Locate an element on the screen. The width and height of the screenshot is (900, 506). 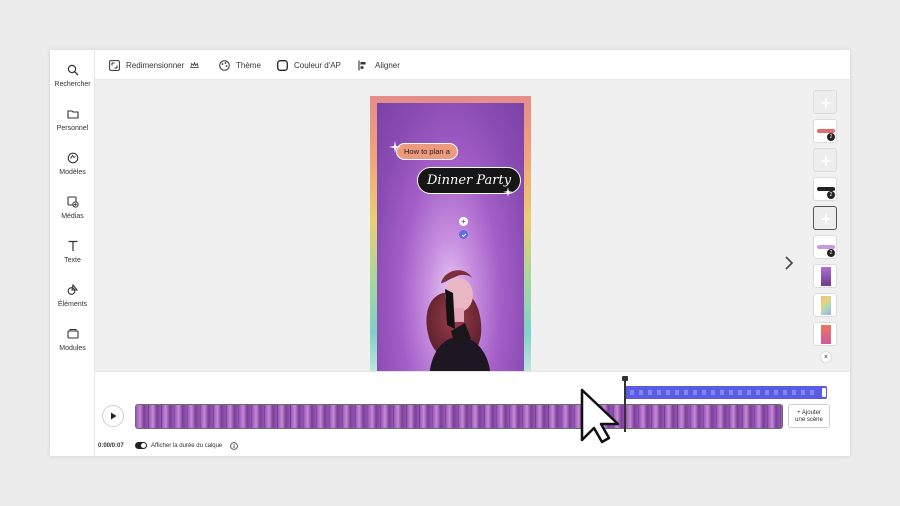
resize-icon is located at coordinates (114, 65).